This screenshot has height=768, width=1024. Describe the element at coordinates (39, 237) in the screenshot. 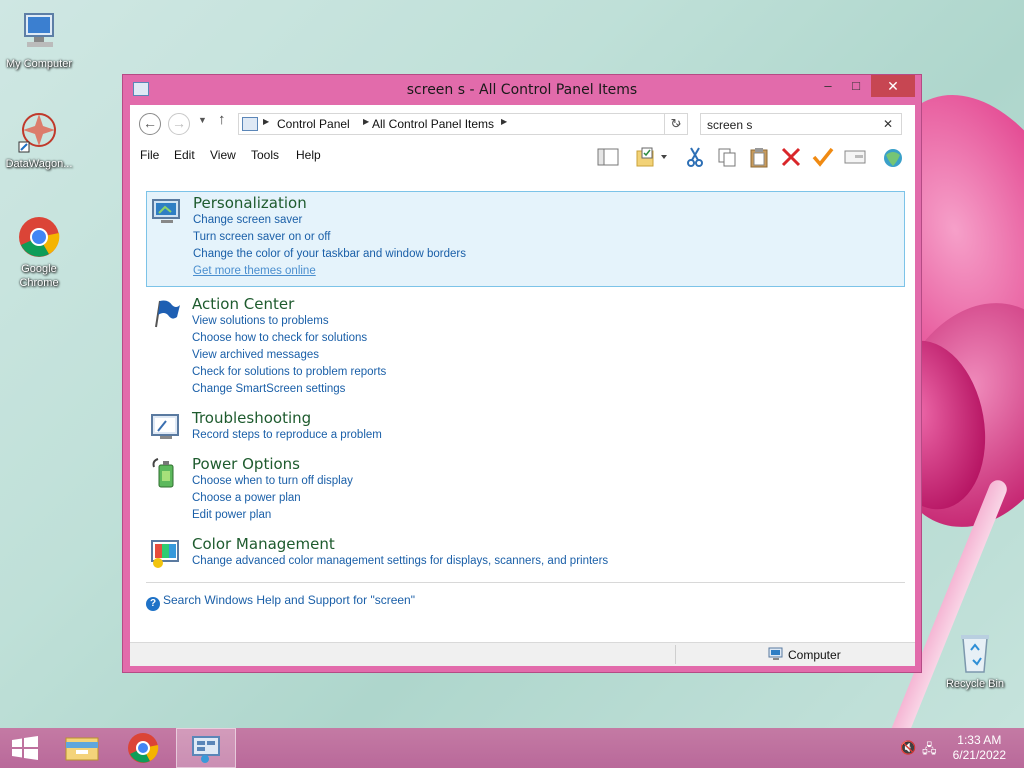

I see `chrome-icon` at that location.